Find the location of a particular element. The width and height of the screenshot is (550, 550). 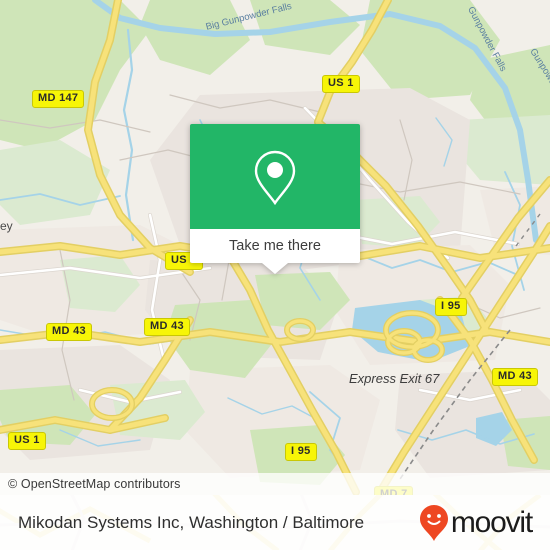

location-popup: Take me there is located at coordinates (275, 199).